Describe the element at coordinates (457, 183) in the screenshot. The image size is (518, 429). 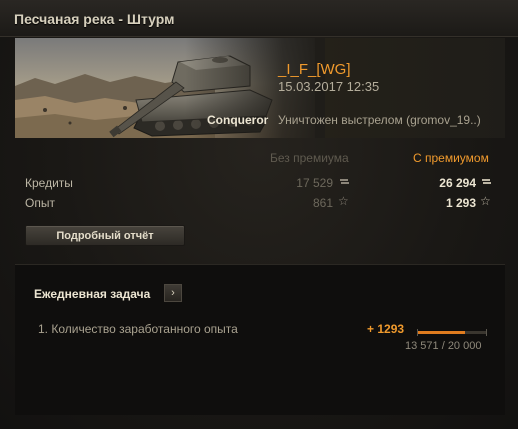
I see `credits-premium-value: 26 294` at that location.